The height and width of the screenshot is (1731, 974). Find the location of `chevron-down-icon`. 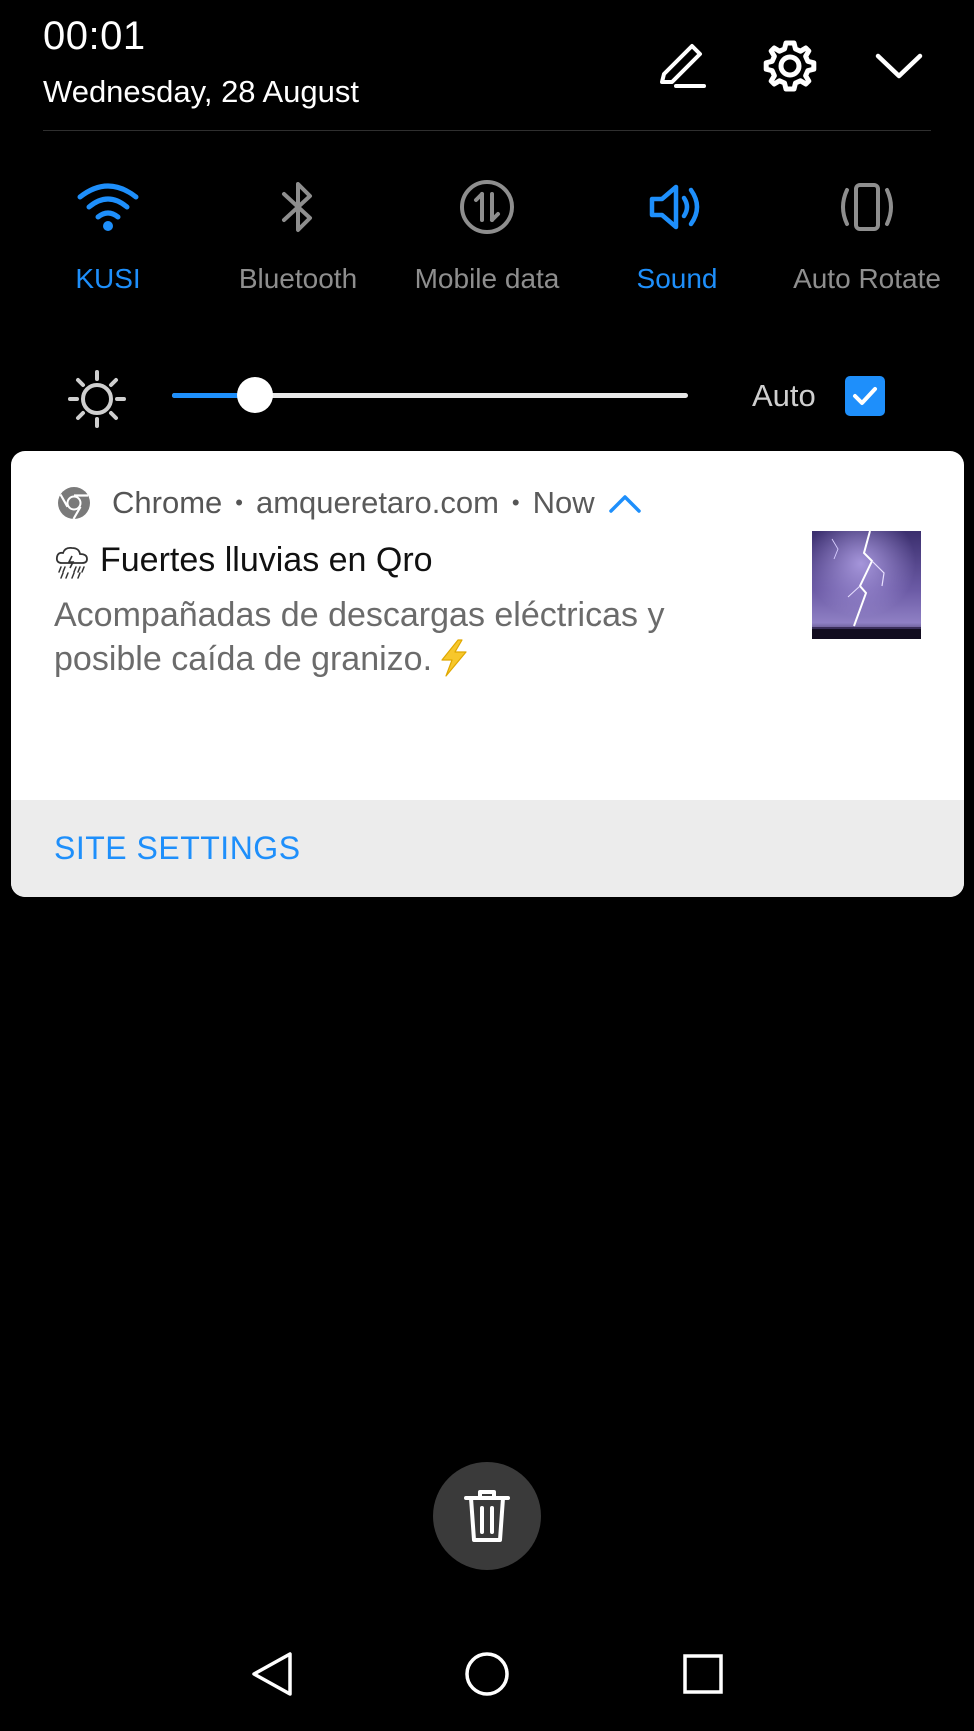

chevron-down-icon is located at coordinates (899, 66).